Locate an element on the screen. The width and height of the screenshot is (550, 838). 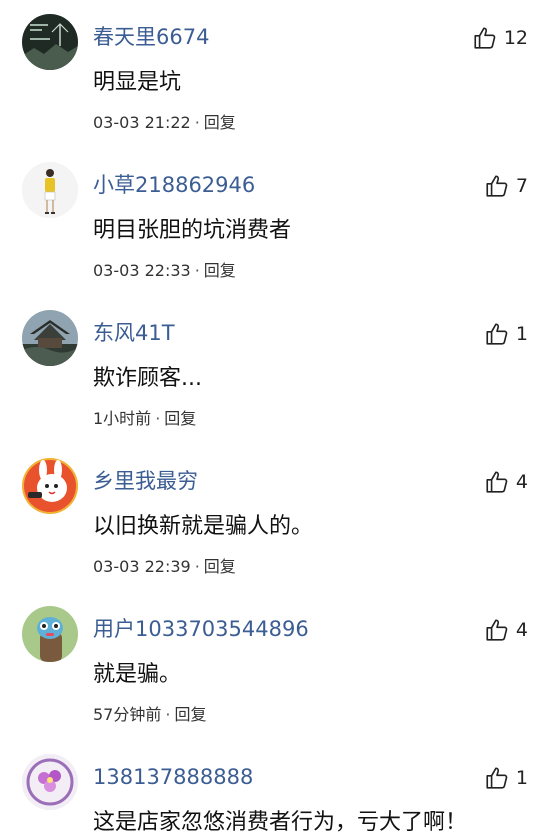
purple-flower-avatar is located at coordinates (50, 782).